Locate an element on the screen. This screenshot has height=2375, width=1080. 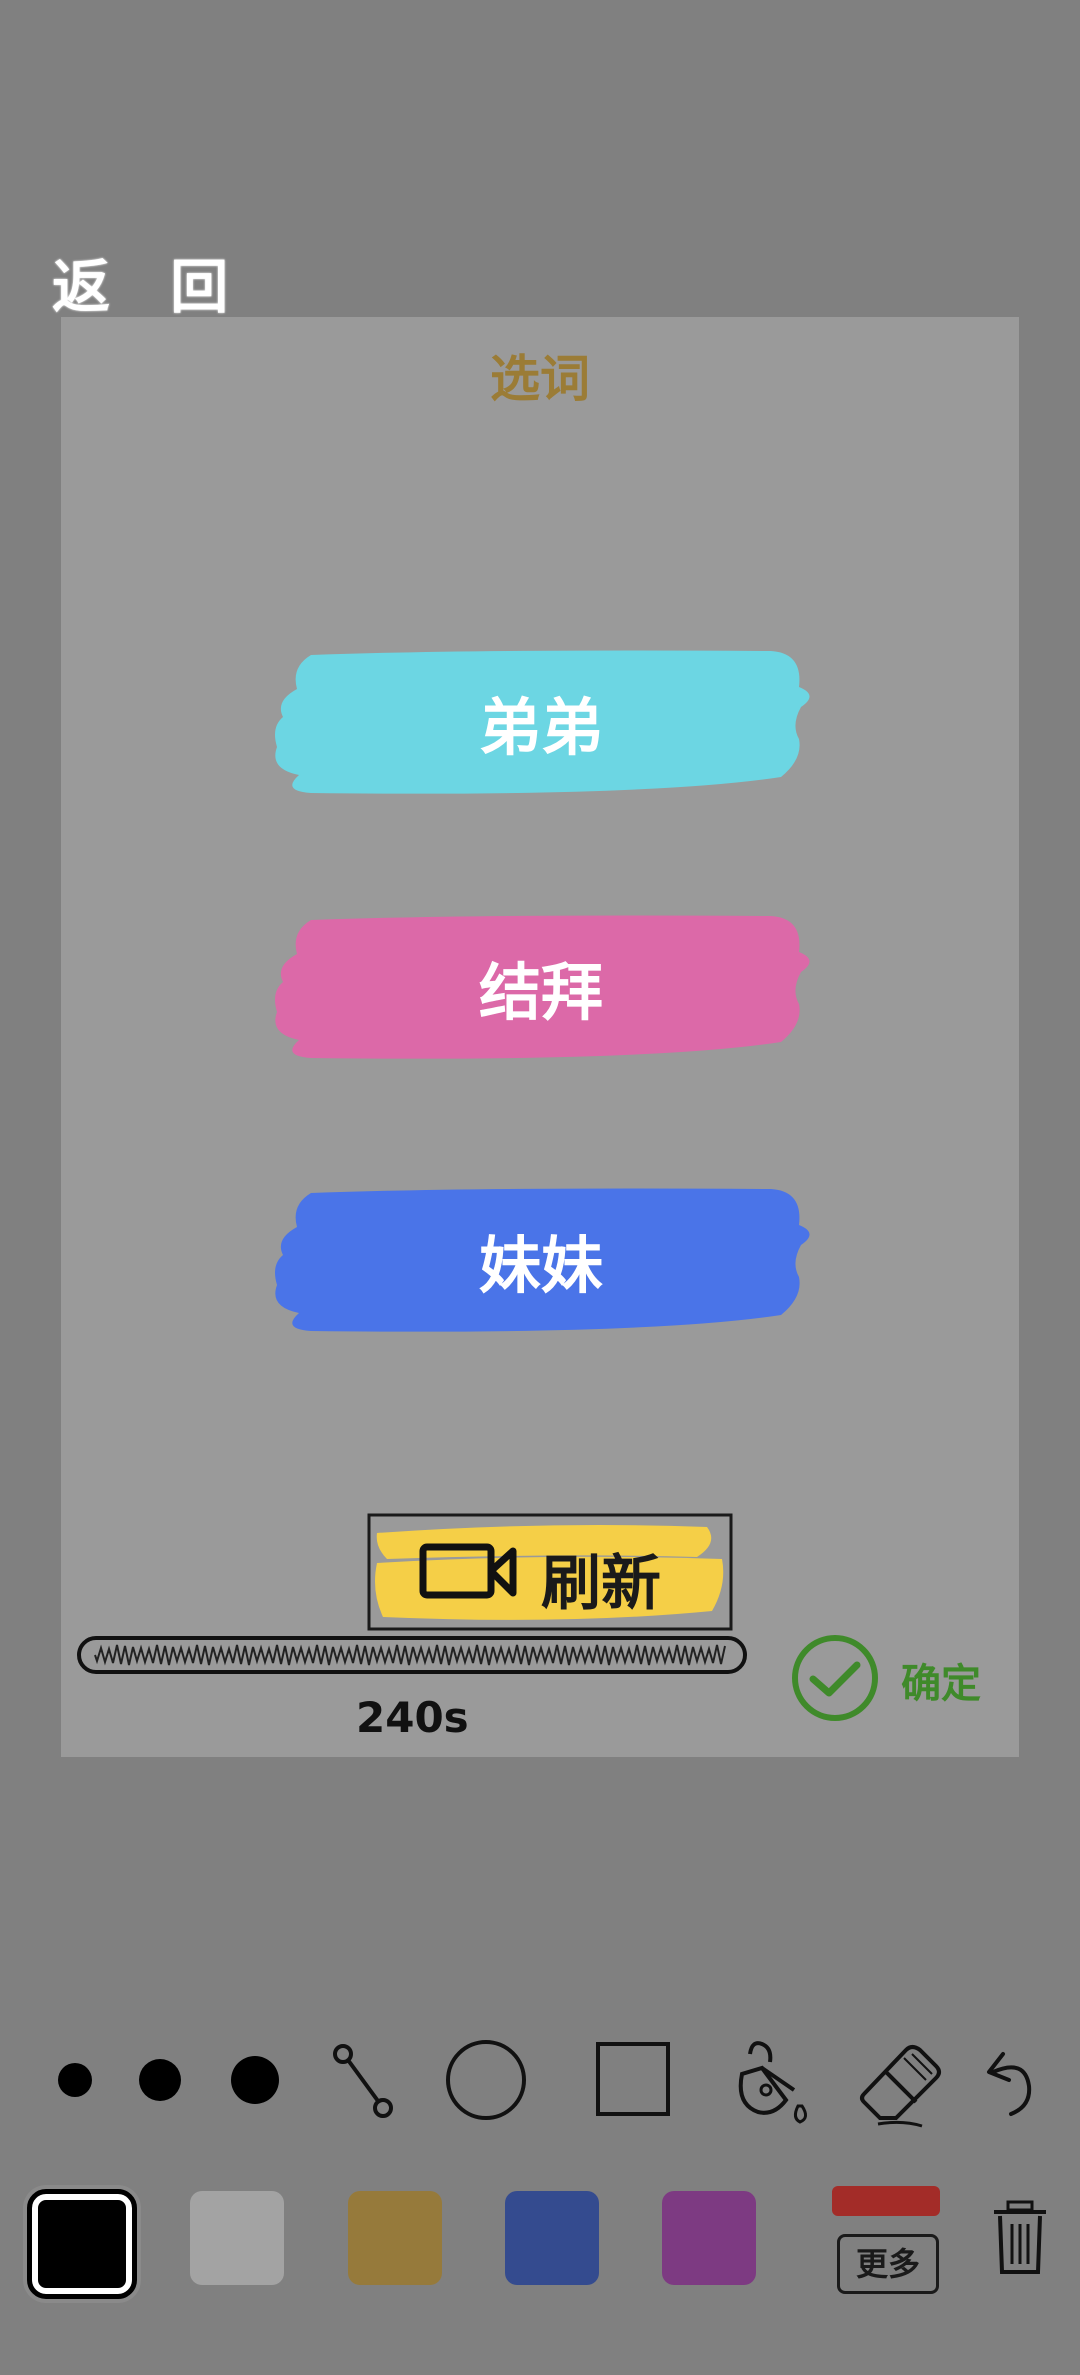
eraser-icon is located at coordinates (902, 2080).